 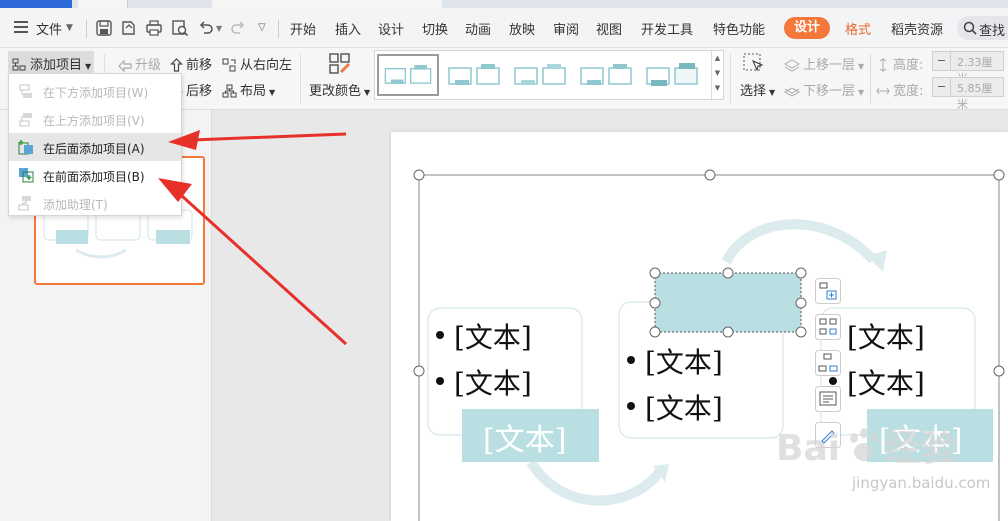 What do you see at coordinates (522, 28) in the screenshot?
I see `tab-slideshow: 放映` at bounding box center [522, 28].